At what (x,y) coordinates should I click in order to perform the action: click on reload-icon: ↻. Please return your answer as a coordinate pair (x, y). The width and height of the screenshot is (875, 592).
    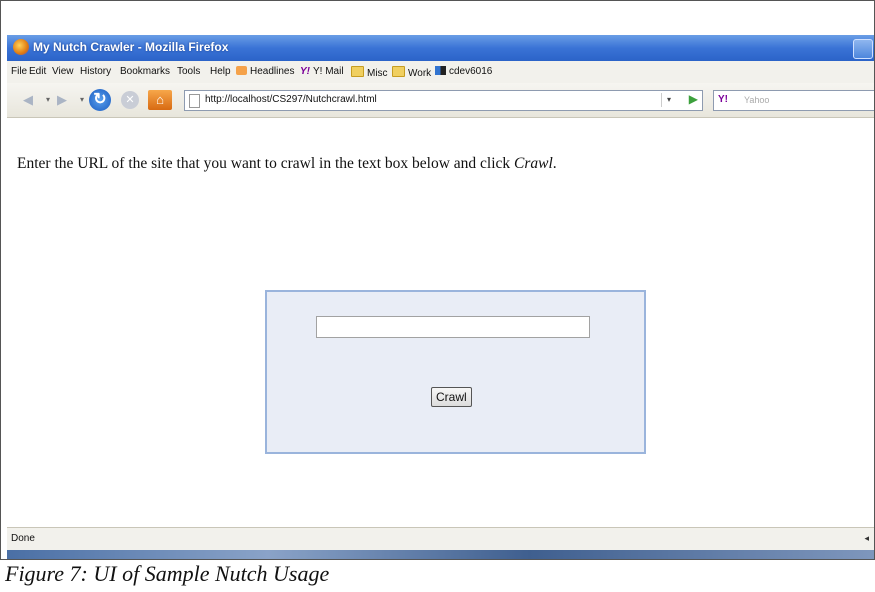
    Looking at the image, I should click on (100, 100).